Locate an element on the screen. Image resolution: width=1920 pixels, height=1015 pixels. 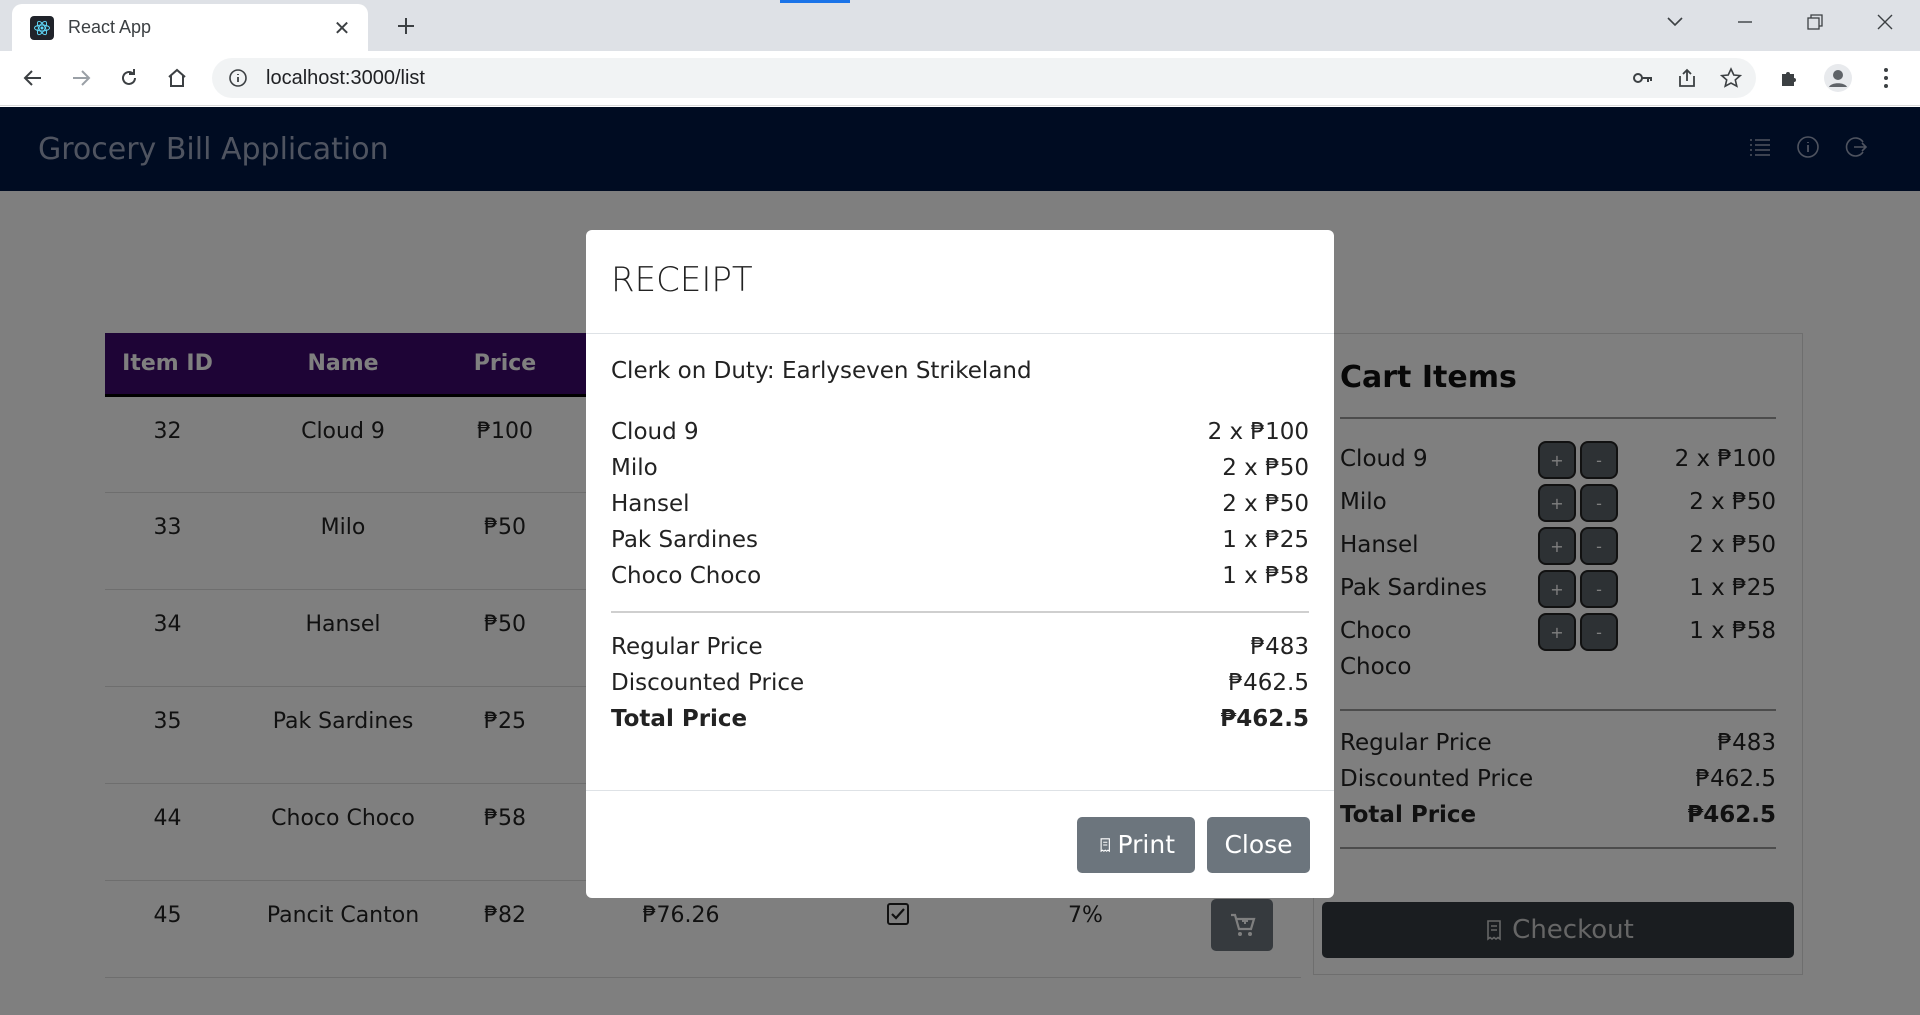
clerk-on-duty: Clerk on Duty: Earlyseven Strikeland is located at coordinates (821, 371).